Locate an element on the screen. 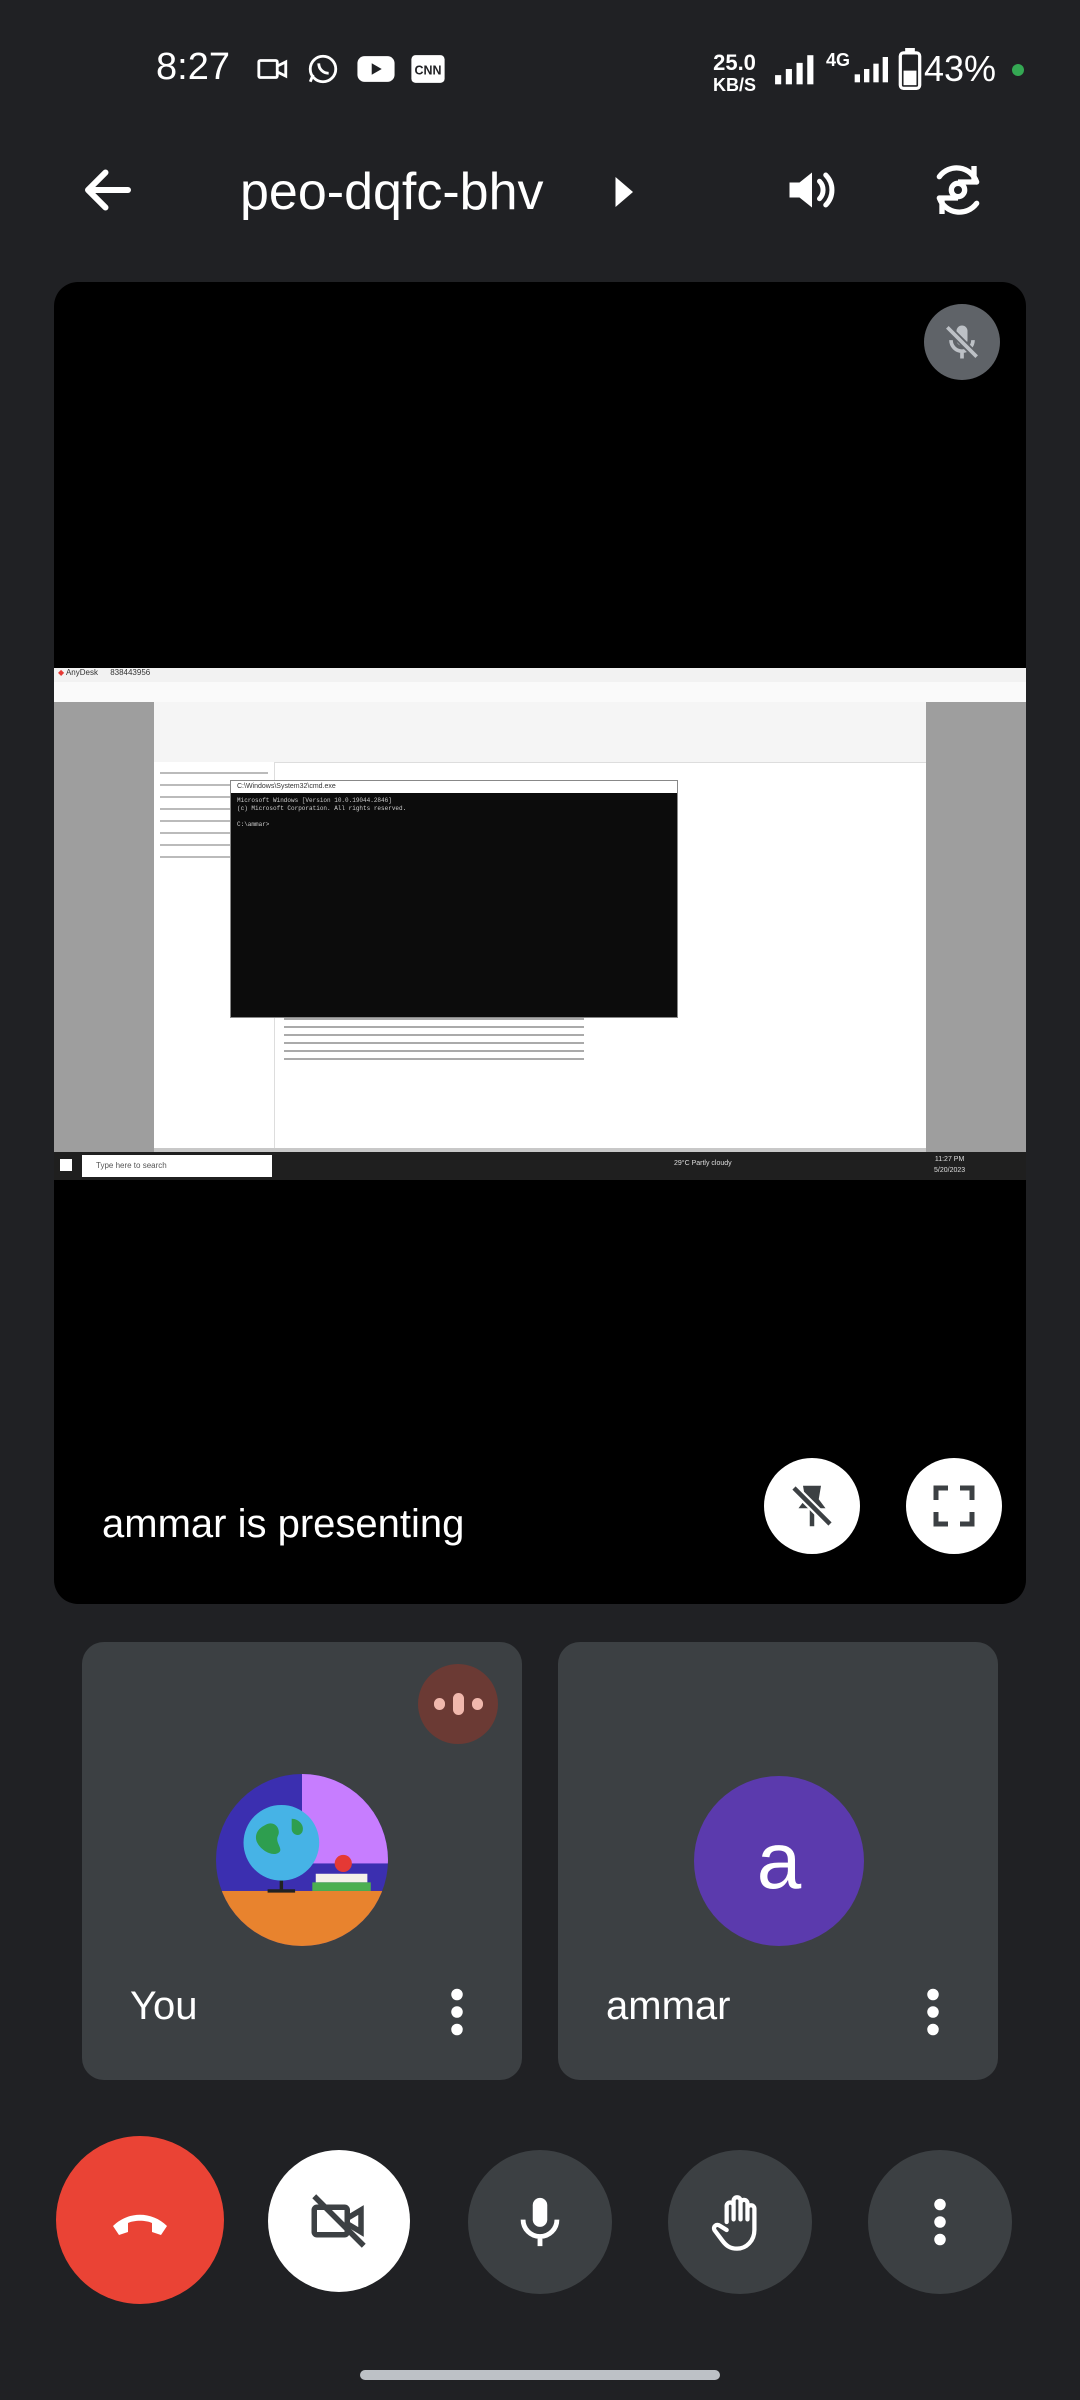 This screenshot has width=1080, height=2400. camera-off-icon is located at coordinates (338, 2221).